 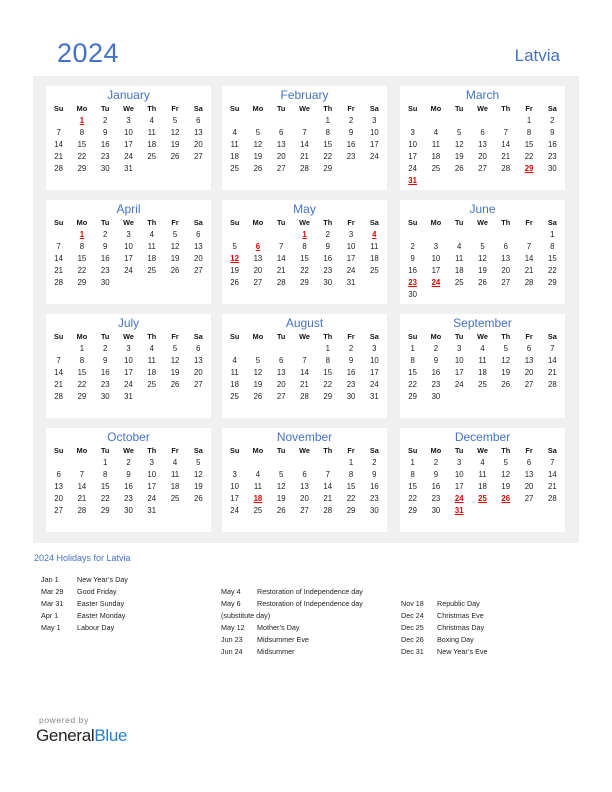 What do you see at coordinates (84, 580) in the screenshot?
I see `holiday-item: Jan 1 New Year’s Day` at bounding box center [84, 580].